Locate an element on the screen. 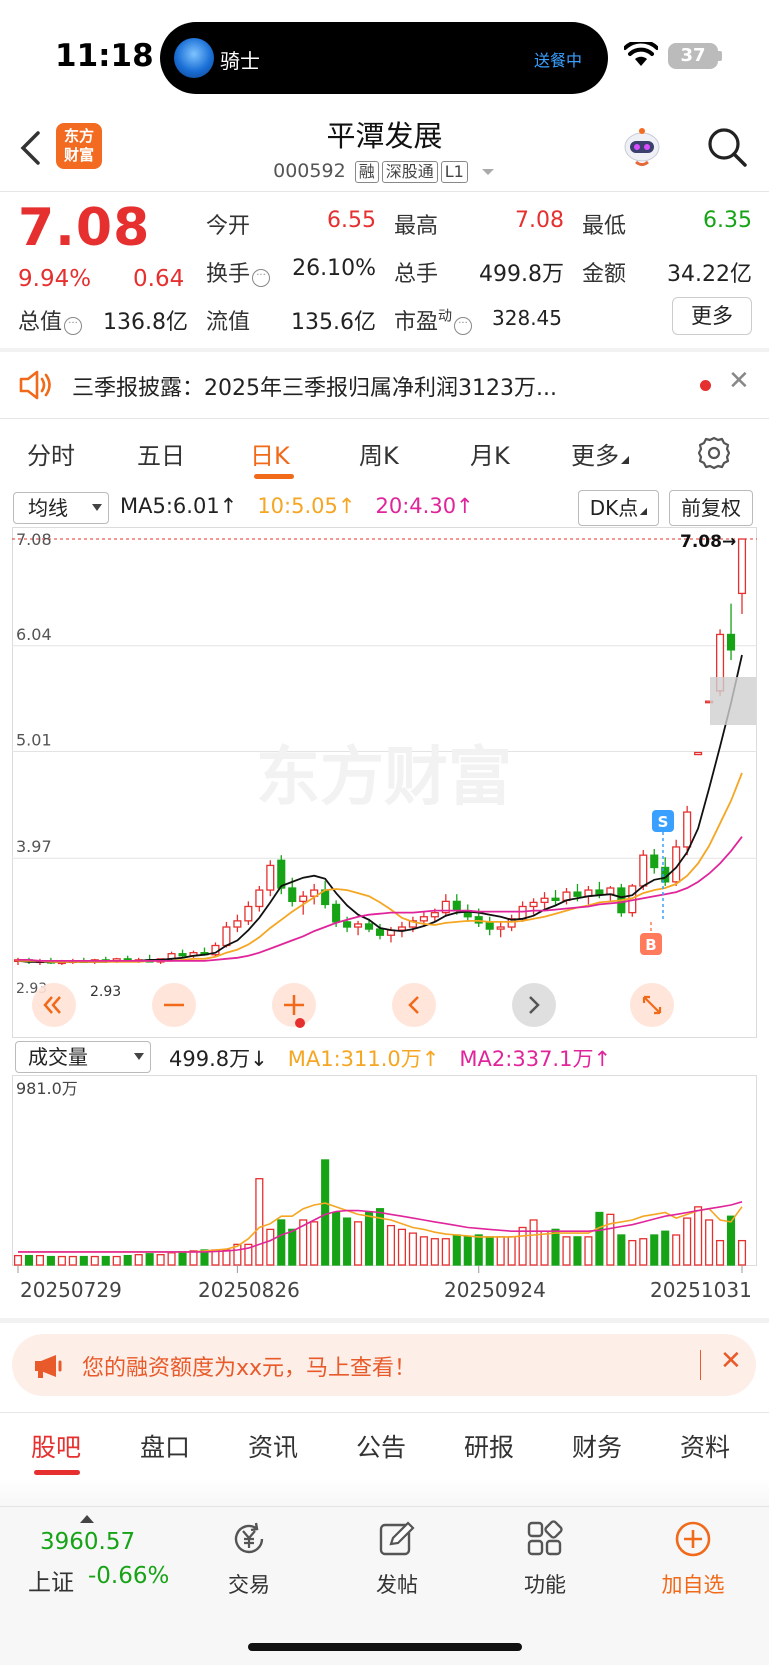 This screenshot has width=769, height=1665. index-expand-caret-icon is located at coordinates (87, 1519).